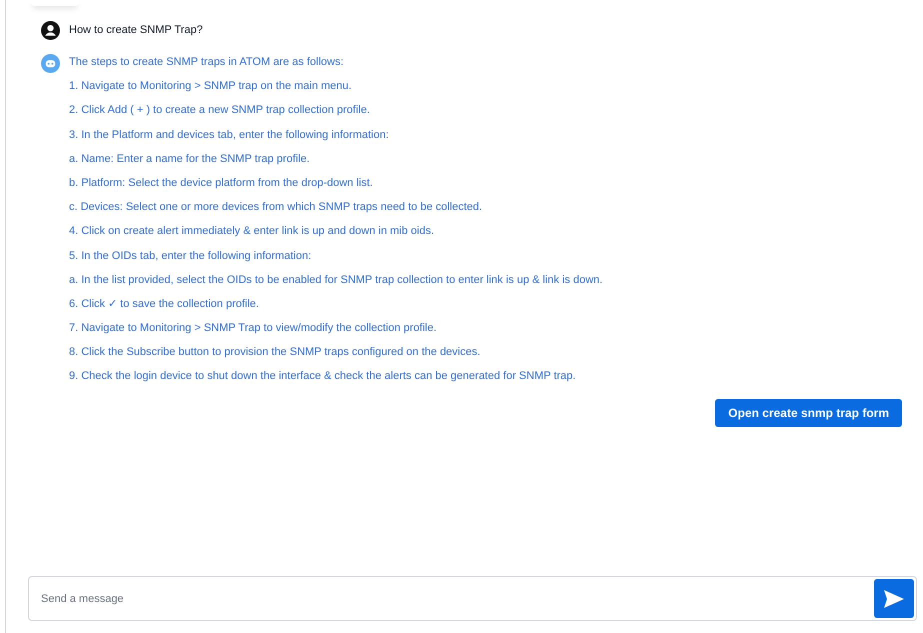 This screenshot has height=633, width=923. I want to click on question-text: How to create SNMP Trap?, so click(136, 30).